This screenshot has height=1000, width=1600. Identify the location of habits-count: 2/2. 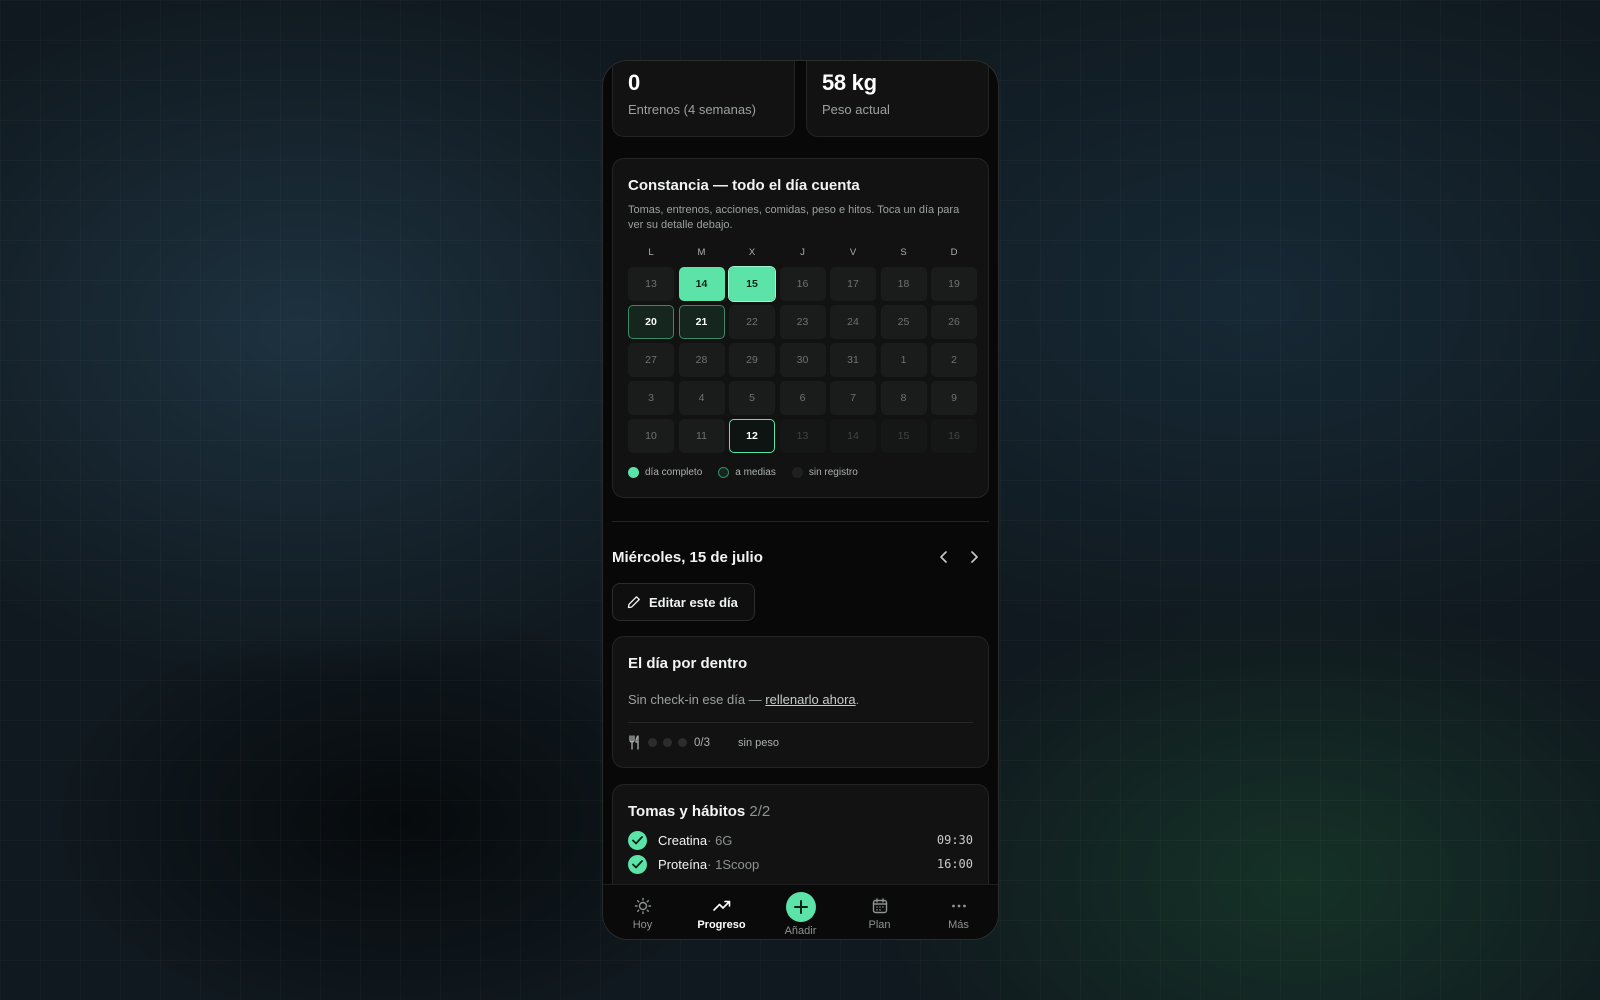
(760, 811).